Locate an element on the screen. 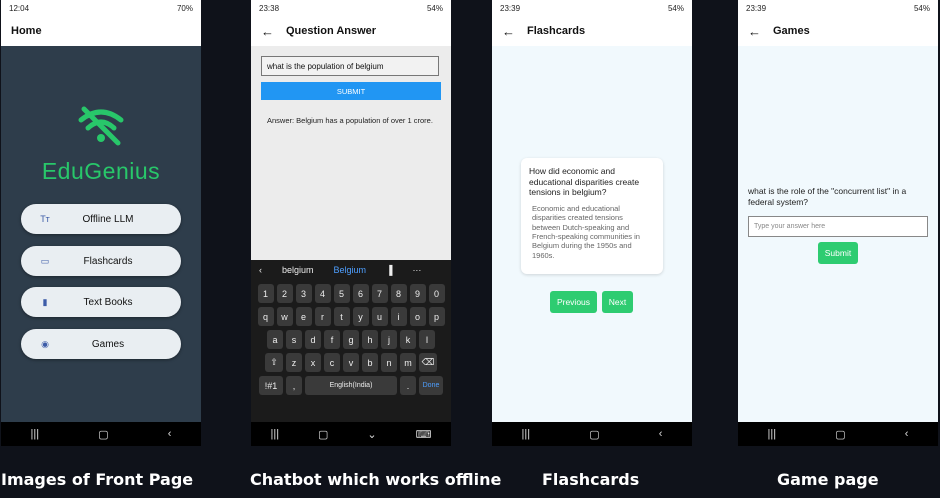 The image size is (940, 498). key: x is located at coordinates (313, 362).